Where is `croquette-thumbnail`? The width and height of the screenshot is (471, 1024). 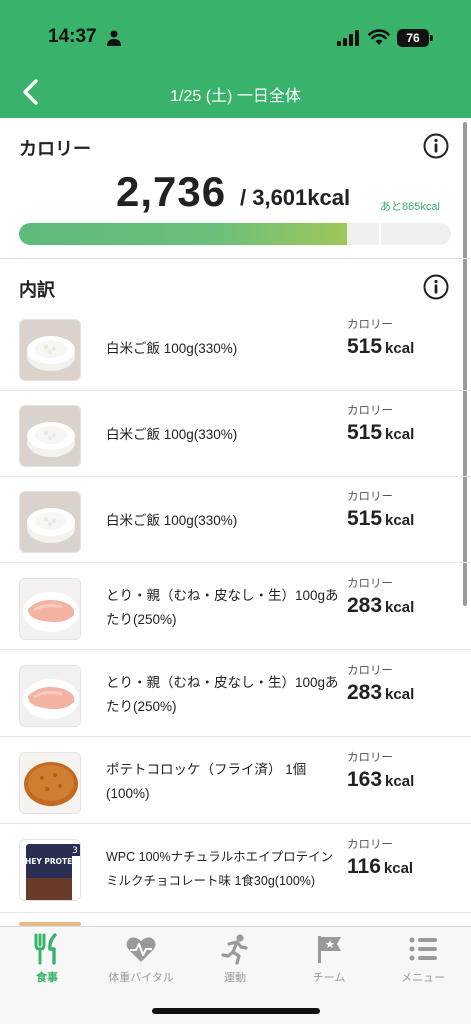 croquette-thumbnail is located at coordinates (50, 783).